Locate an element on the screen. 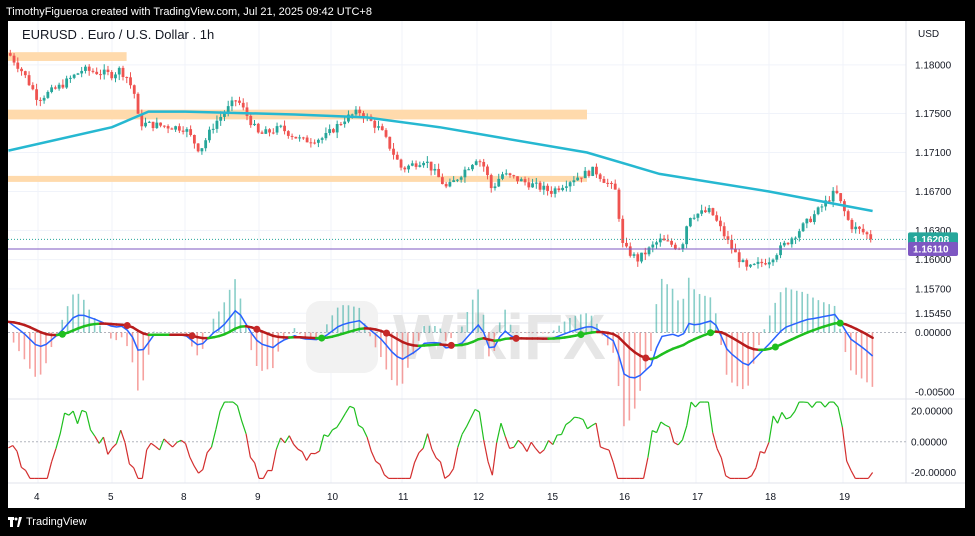 The image size is (975, 536). currency-label: USD is located at coordinates (929, 34).